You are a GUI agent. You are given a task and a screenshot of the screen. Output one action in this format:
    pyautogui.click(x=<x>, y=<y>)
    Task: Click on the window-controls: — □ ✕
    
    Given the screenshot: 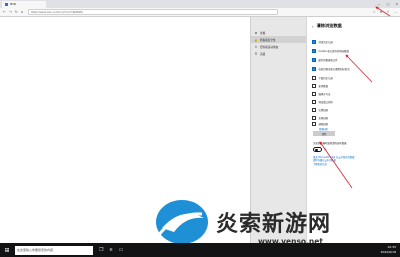 What is the action you would take?
    pyautogui.click(x=388, y=4)
    